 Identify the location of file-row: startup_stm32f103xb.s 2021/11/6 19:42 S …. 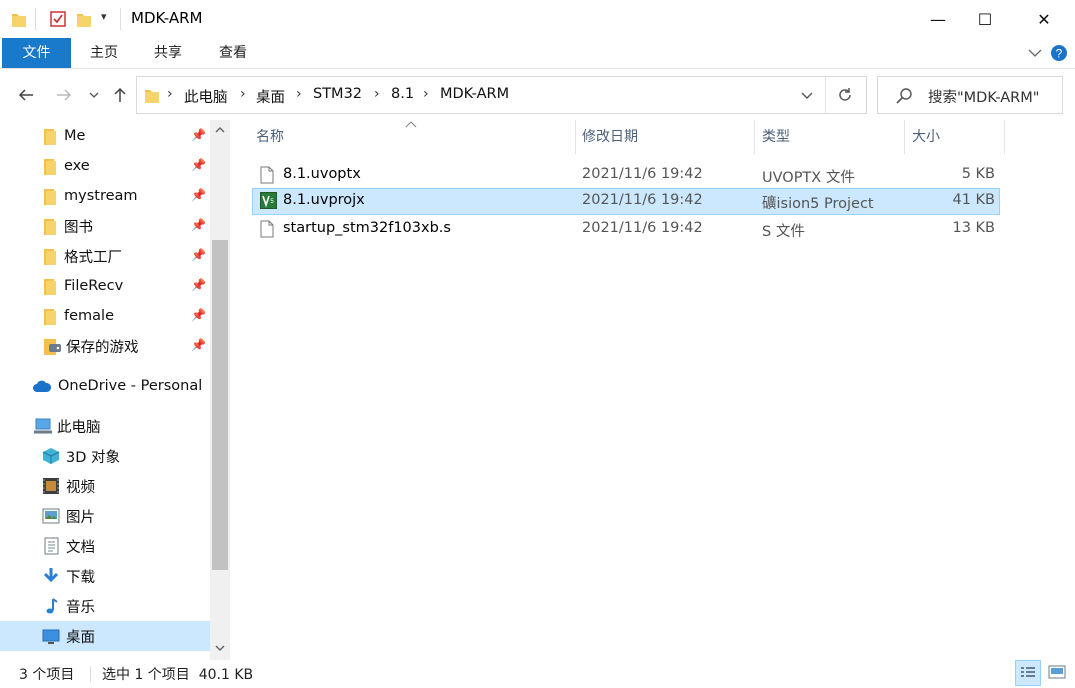
(626, 229).